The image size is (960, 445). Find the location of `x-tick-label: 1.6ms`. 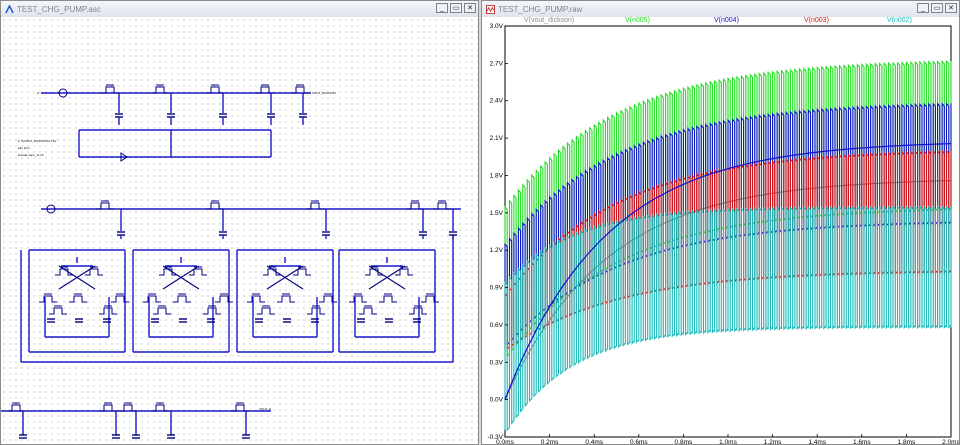

x-tick-label: 1.6ms is located at coordinates (862, 442).